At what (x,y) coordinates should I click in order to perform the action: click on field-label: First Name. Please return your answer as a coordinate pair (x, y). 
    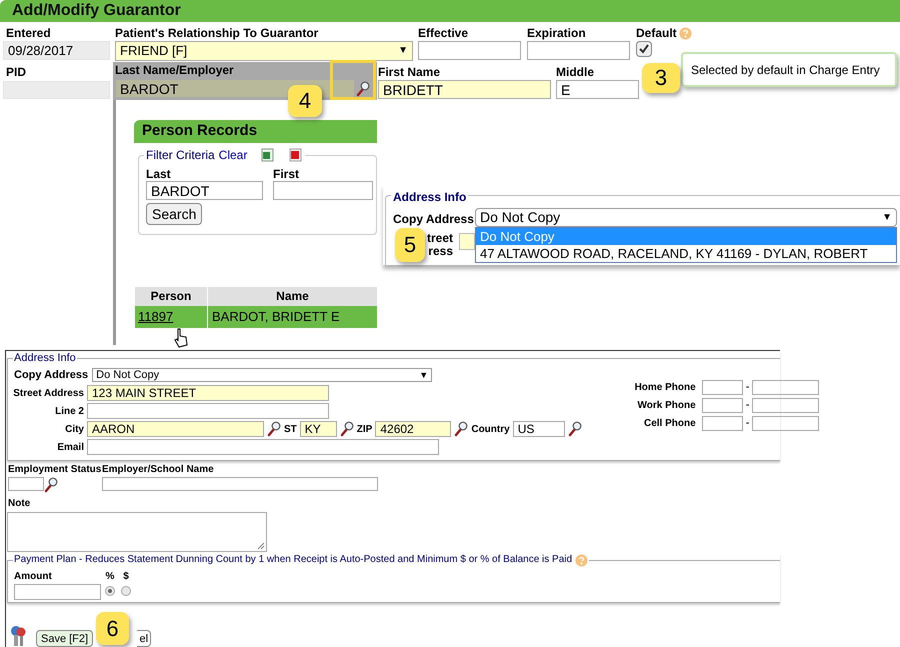
    Looking at the image, I should click on (410, 72).